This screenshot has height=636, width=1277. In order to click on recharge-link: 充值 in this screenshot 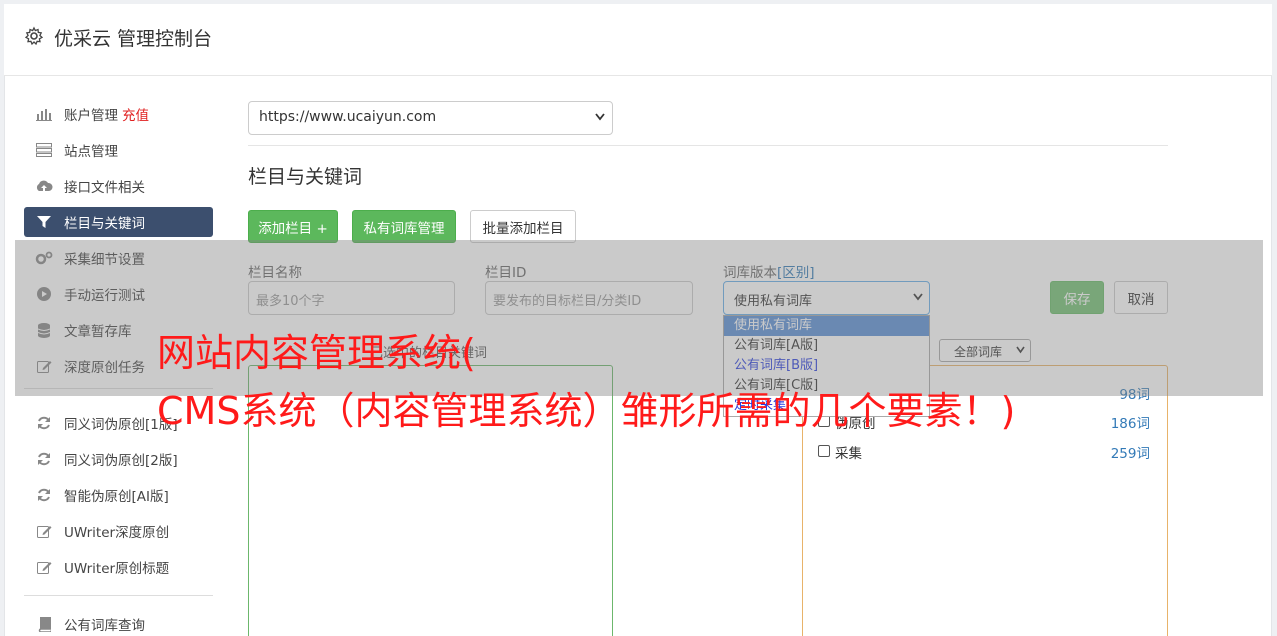, I will do `click(135, 114)`.